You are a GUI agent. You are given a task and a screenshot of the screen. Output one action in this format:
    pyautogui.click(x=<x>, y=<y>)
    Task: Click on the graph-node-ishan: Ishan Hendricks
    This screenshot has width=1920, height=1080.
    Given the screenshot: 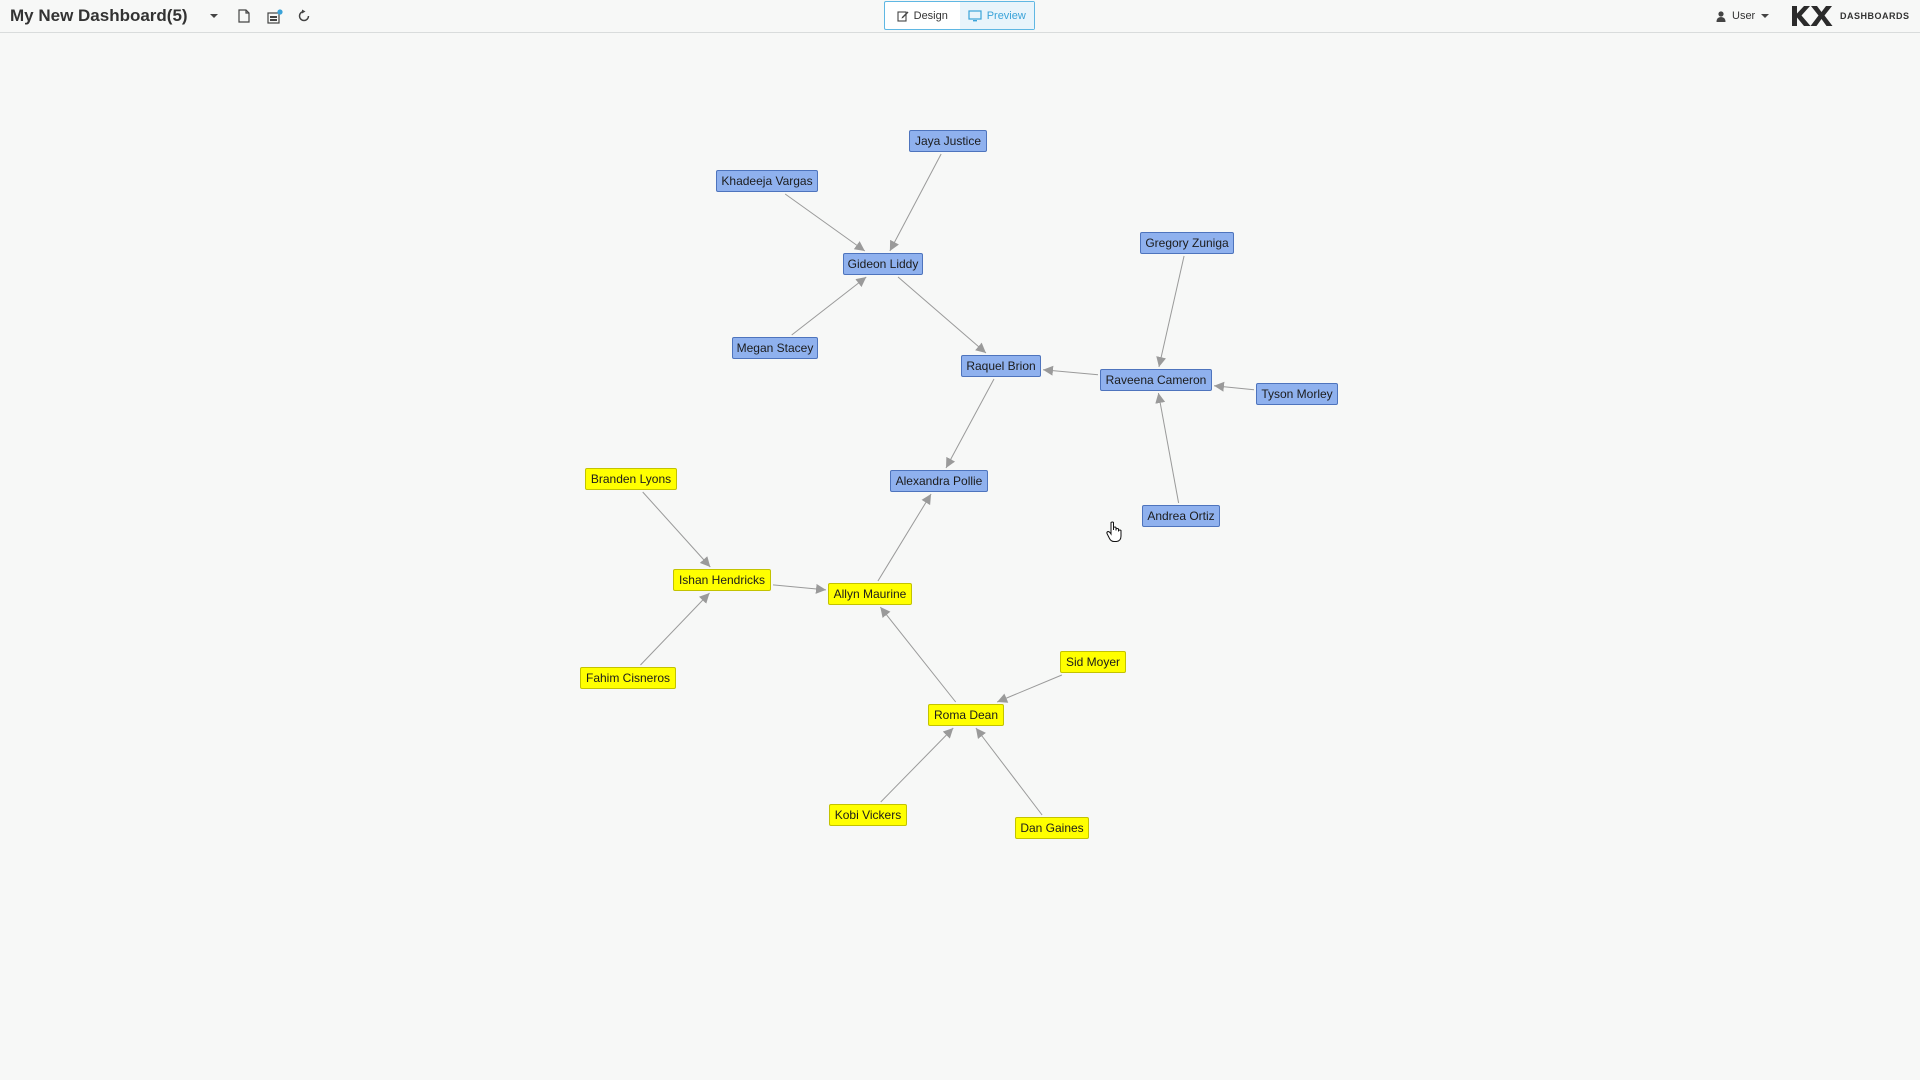 What is the action you would take?
    pyautogui.click(x=722, y=580)
    